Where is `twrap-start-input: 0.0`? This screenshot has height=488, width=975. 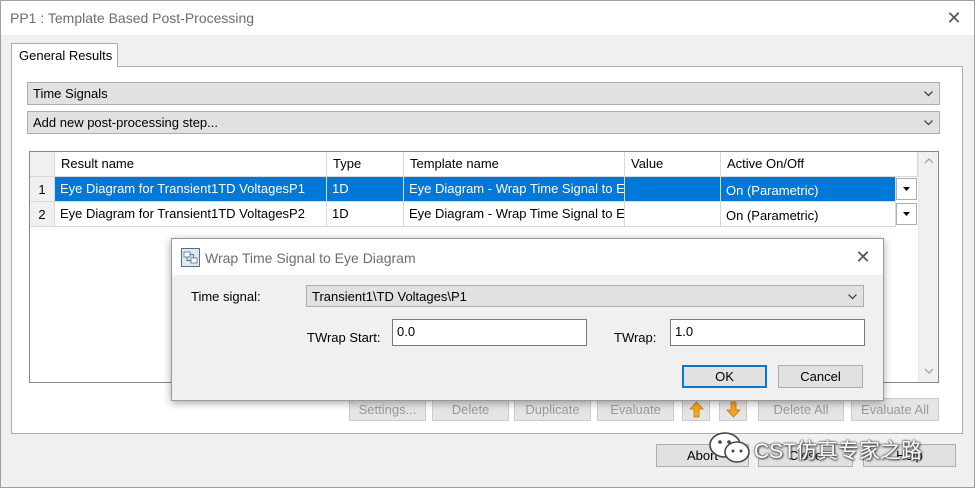 twrap-start-input: 0.0 is located at coordinates (489, 332).